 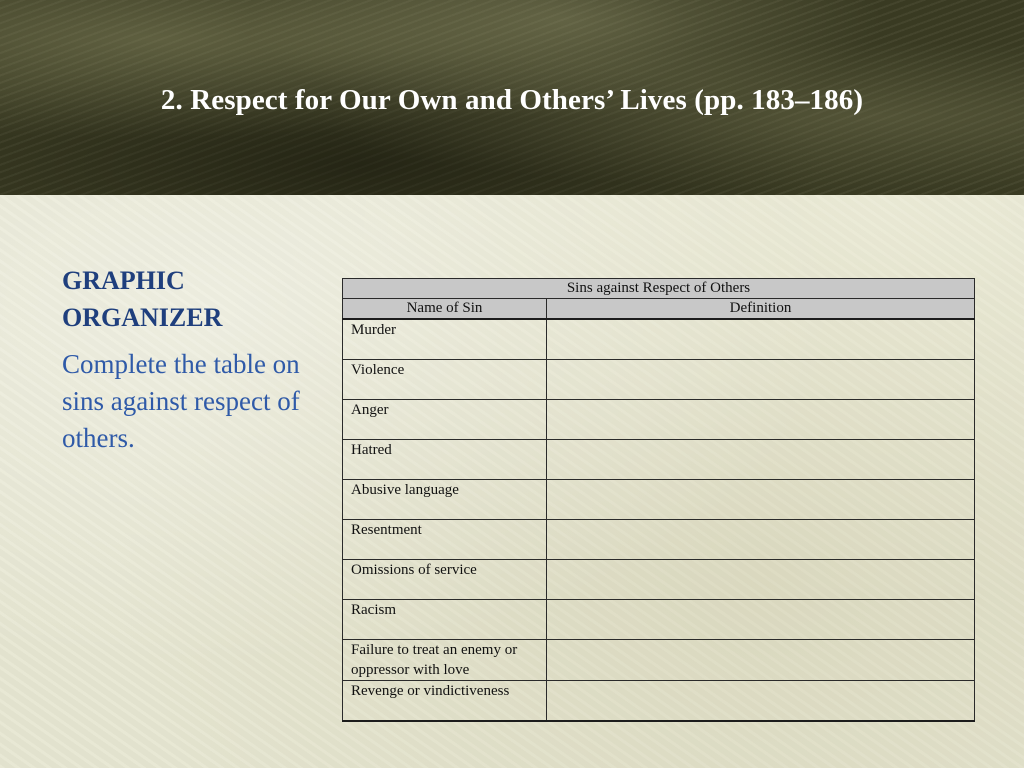 What do you see at coordinates (760, 309) in the screenshot?
I see `column-header-definition: Definition` at bounding box center [760, 309].